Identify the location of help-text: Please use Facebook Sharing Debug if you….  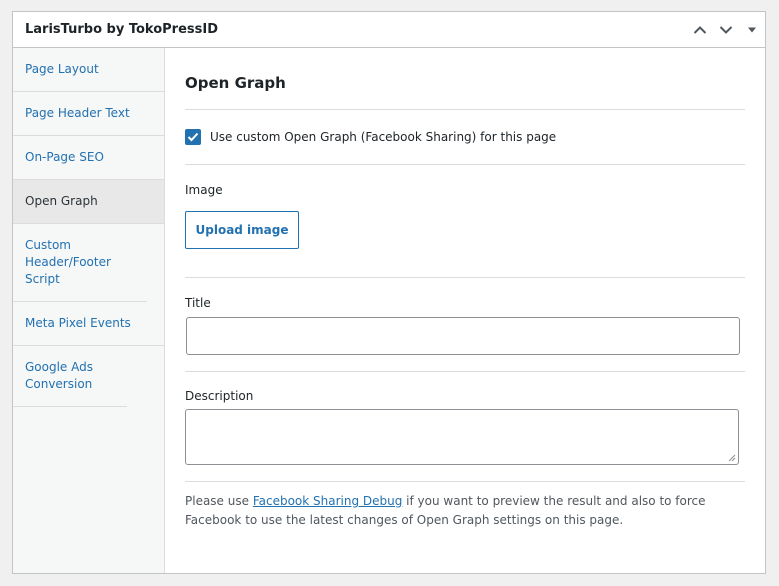
(465, 511).